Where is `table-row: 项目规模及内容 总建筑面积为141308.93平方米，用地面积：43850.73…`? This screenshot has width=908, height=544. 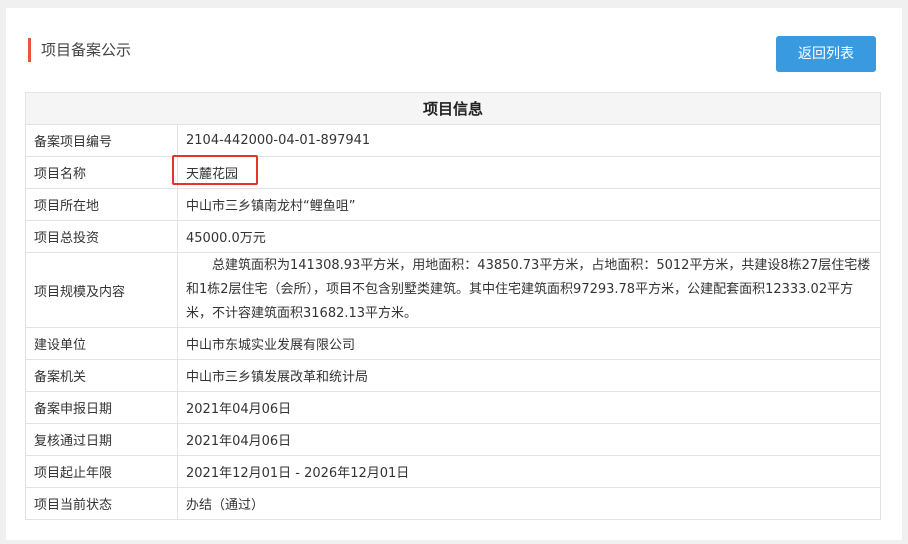
table-row: 项目规模及内容 总建筑面积为141308.93平方米，用地面积：43850.73… is located at coordinates (453, 290).